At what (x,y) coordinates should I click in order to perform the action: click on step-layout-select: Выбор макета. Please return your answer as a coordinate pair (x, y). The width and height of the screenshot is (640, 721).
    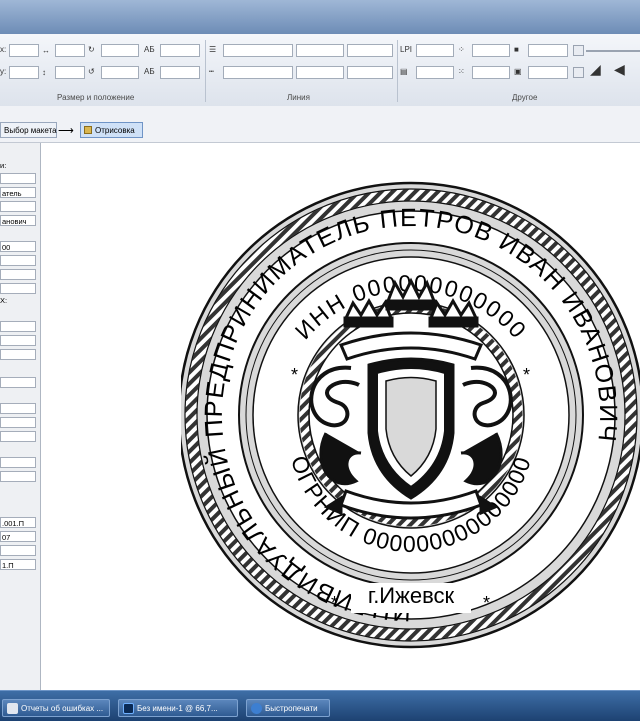
    Looking at the image, I should click on (28, 130).